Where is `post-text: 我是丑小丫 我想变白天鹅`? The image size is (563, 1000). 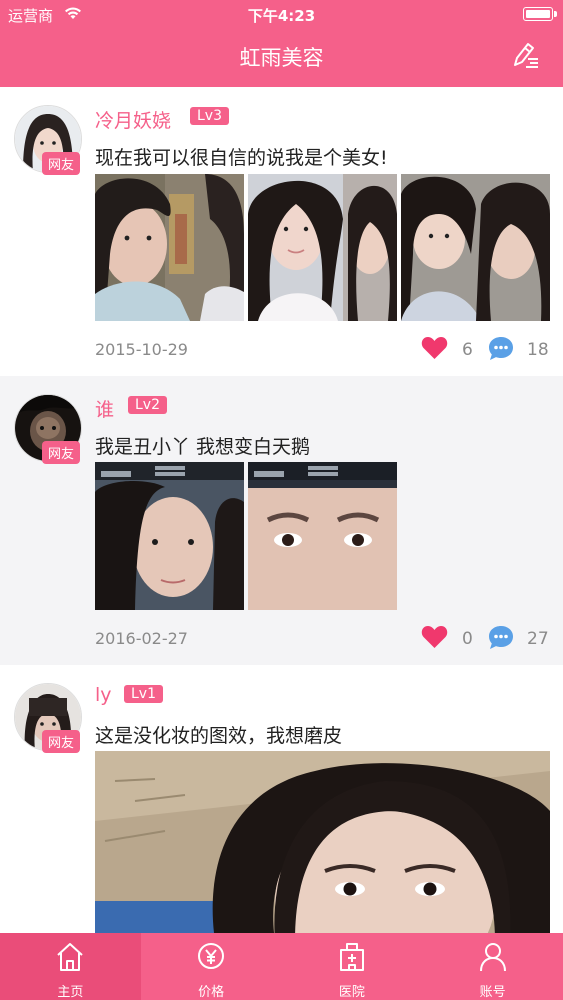 post-text: 我是丑小丫 我想变白天鹅 is located at coordinates (203, 447).